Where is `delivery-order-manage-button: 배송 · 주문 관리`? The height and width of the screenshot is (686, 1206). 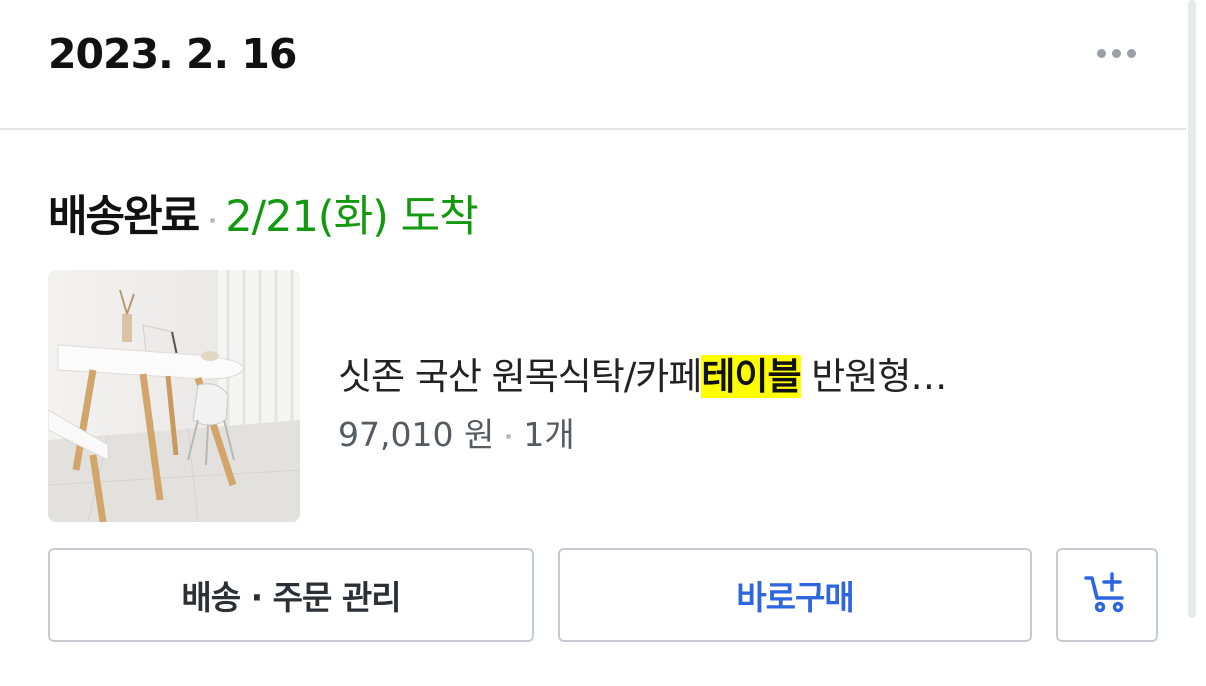
delivery-order-manage-button: 배송 · 주문 관리 is located at coordinates (291, 595).